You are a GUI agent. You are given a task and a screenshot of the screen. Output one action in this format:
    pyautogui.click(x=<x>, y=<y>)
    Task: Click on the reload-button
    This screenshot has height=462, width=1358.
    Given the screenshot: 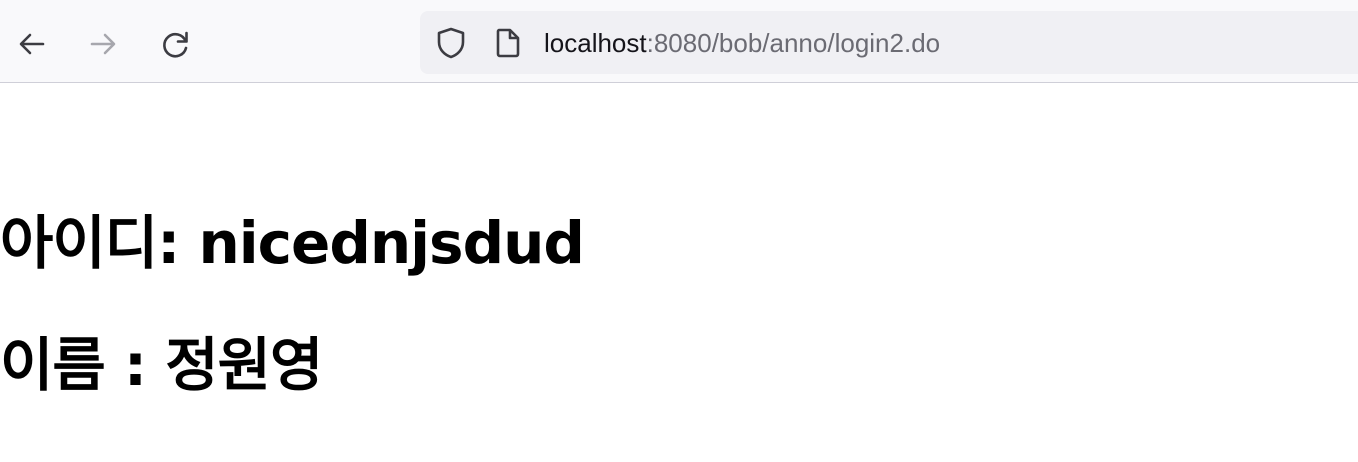 What is the action you would take?
    pyautogui.click(x=176, y=44)
    